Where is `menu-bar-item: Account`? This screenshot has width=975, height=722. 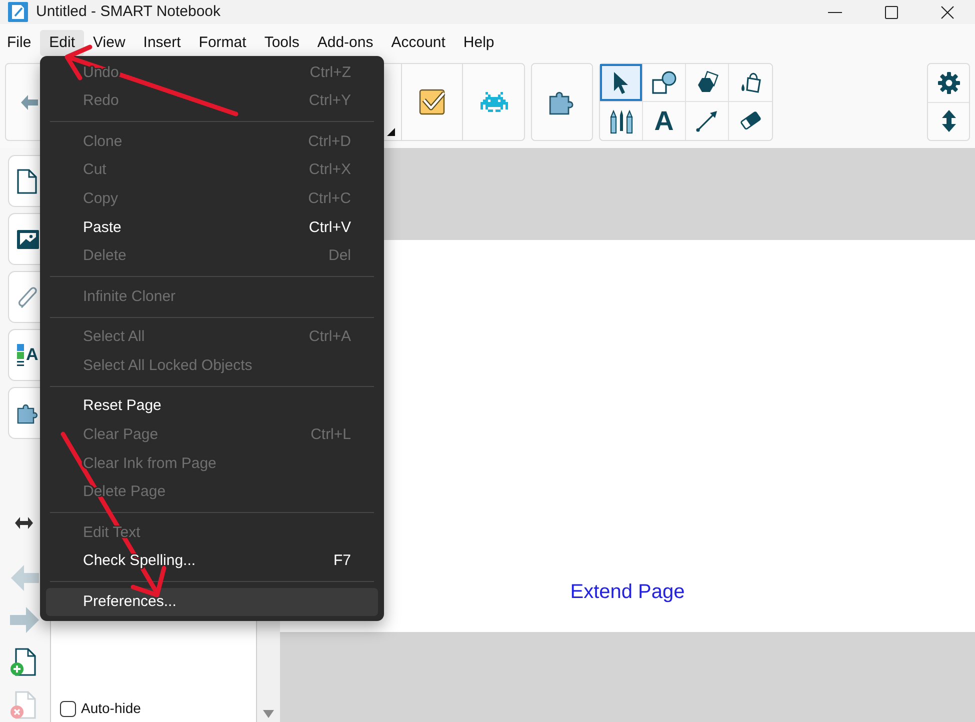 menu-bar-item: Account is located at coordinates (418, 43).